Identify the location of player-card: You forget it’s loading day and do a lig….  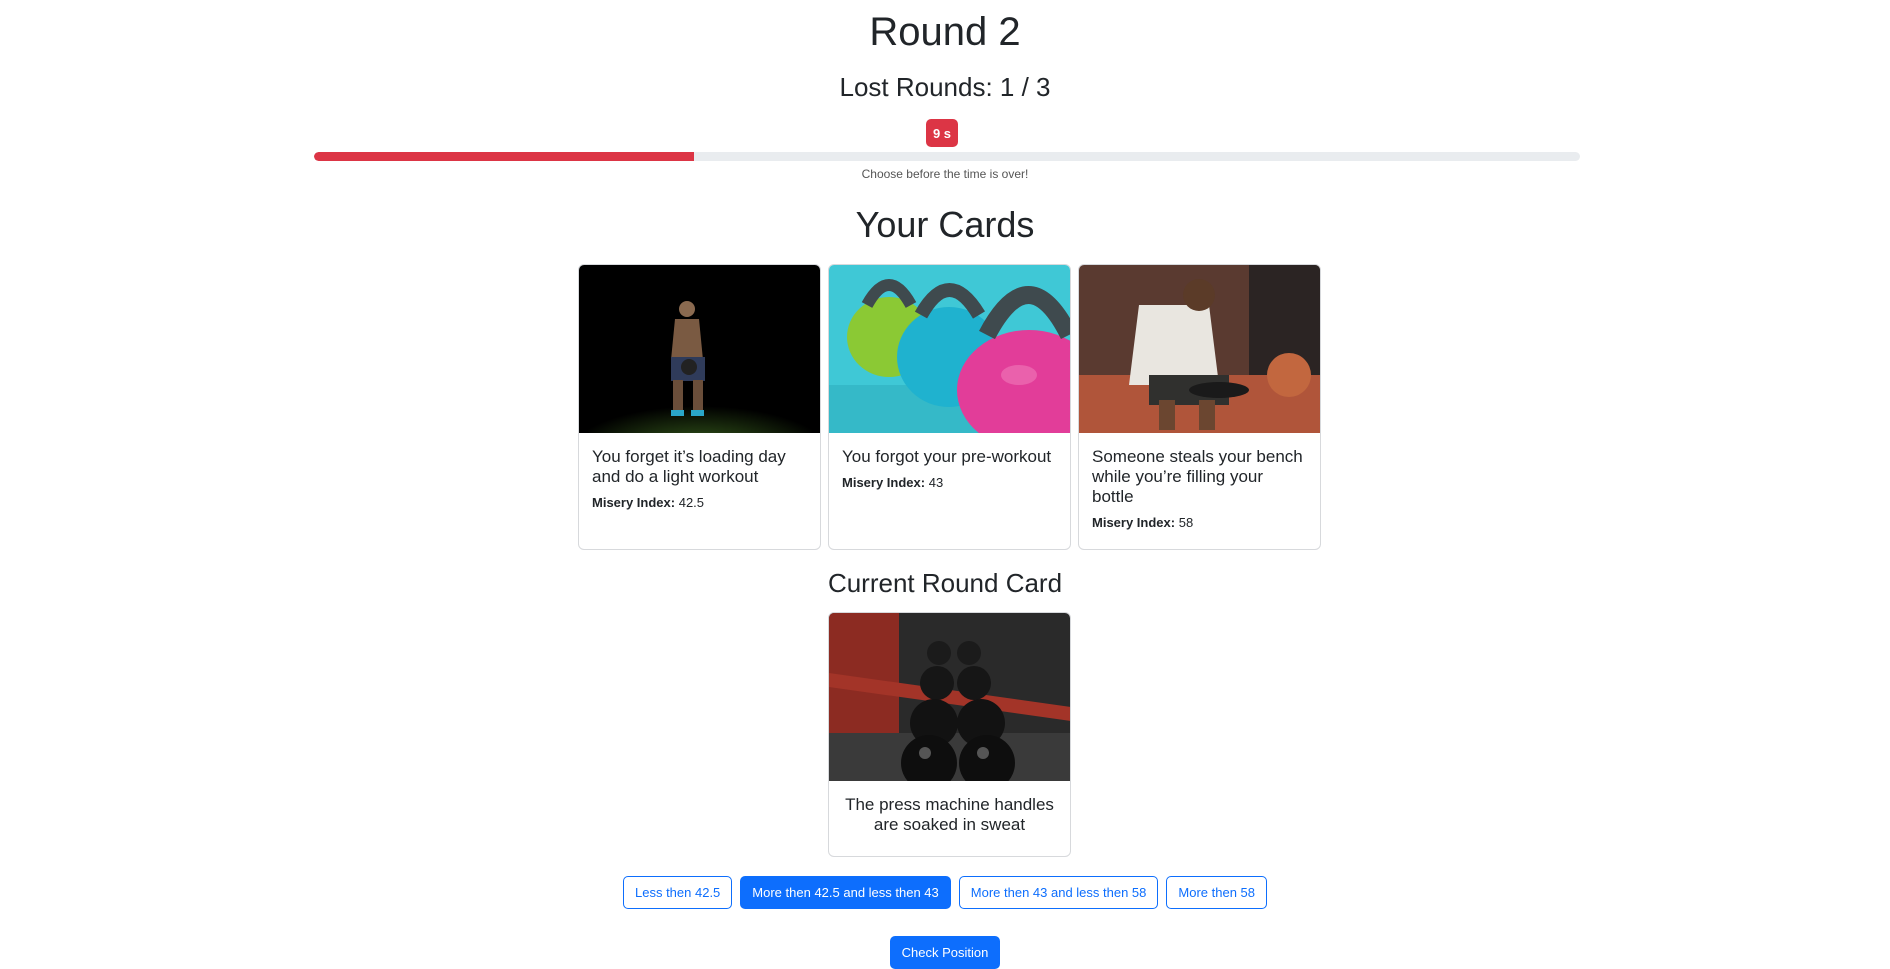
(699, 407).